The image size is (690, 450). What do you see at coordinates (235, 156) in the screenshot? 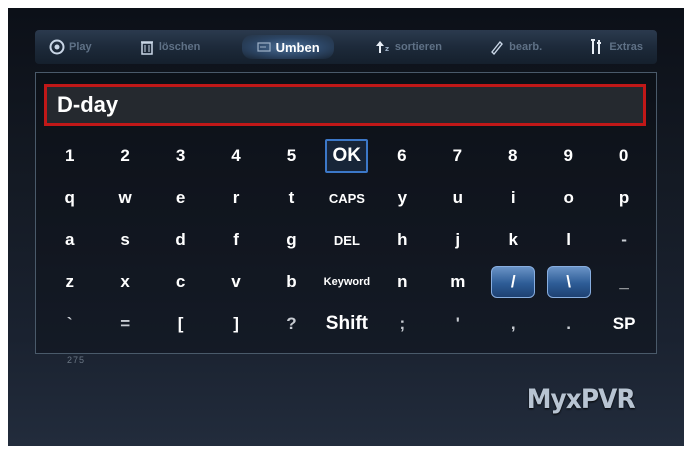
I see `key-4: 4` at bounding box center [235, 156].